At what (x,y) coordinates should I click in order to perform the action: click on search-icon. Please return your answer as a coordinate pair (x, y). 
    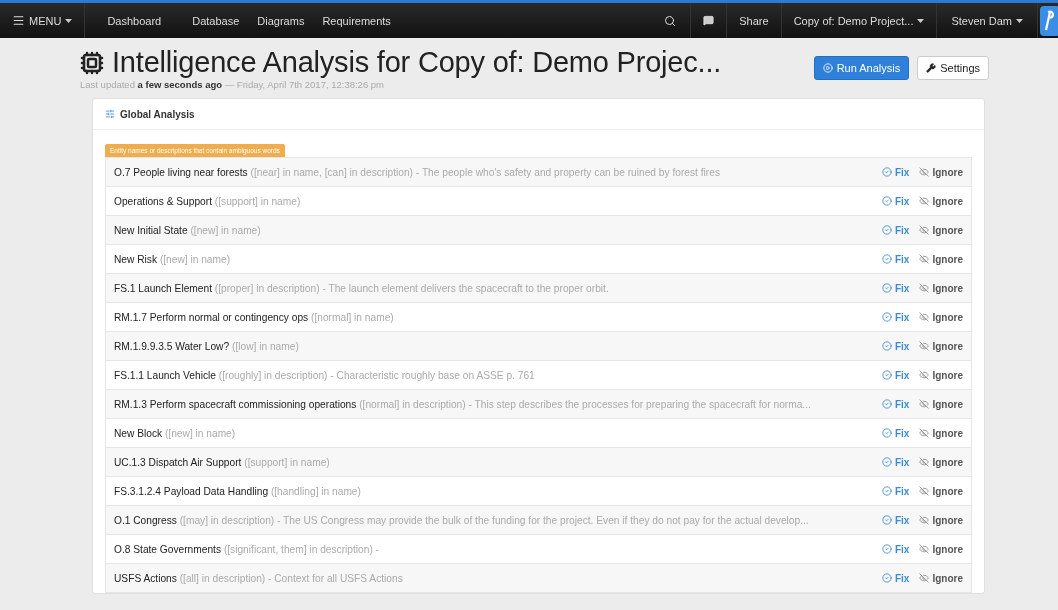
    Looking at the image, I should click on (670, 20).